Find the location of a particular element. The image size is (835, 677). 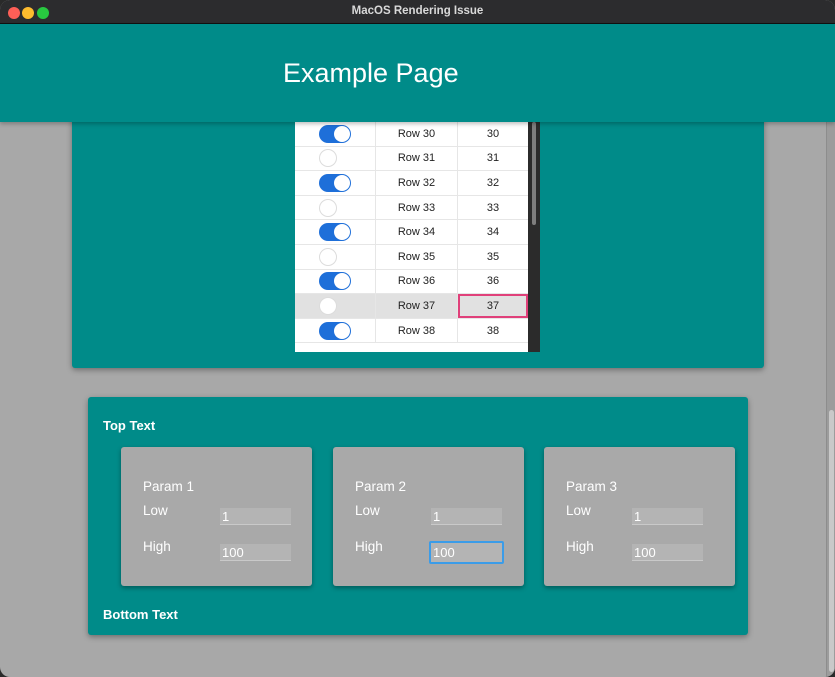

table-row: Row 37 37 is located at coordinates (411, 306).